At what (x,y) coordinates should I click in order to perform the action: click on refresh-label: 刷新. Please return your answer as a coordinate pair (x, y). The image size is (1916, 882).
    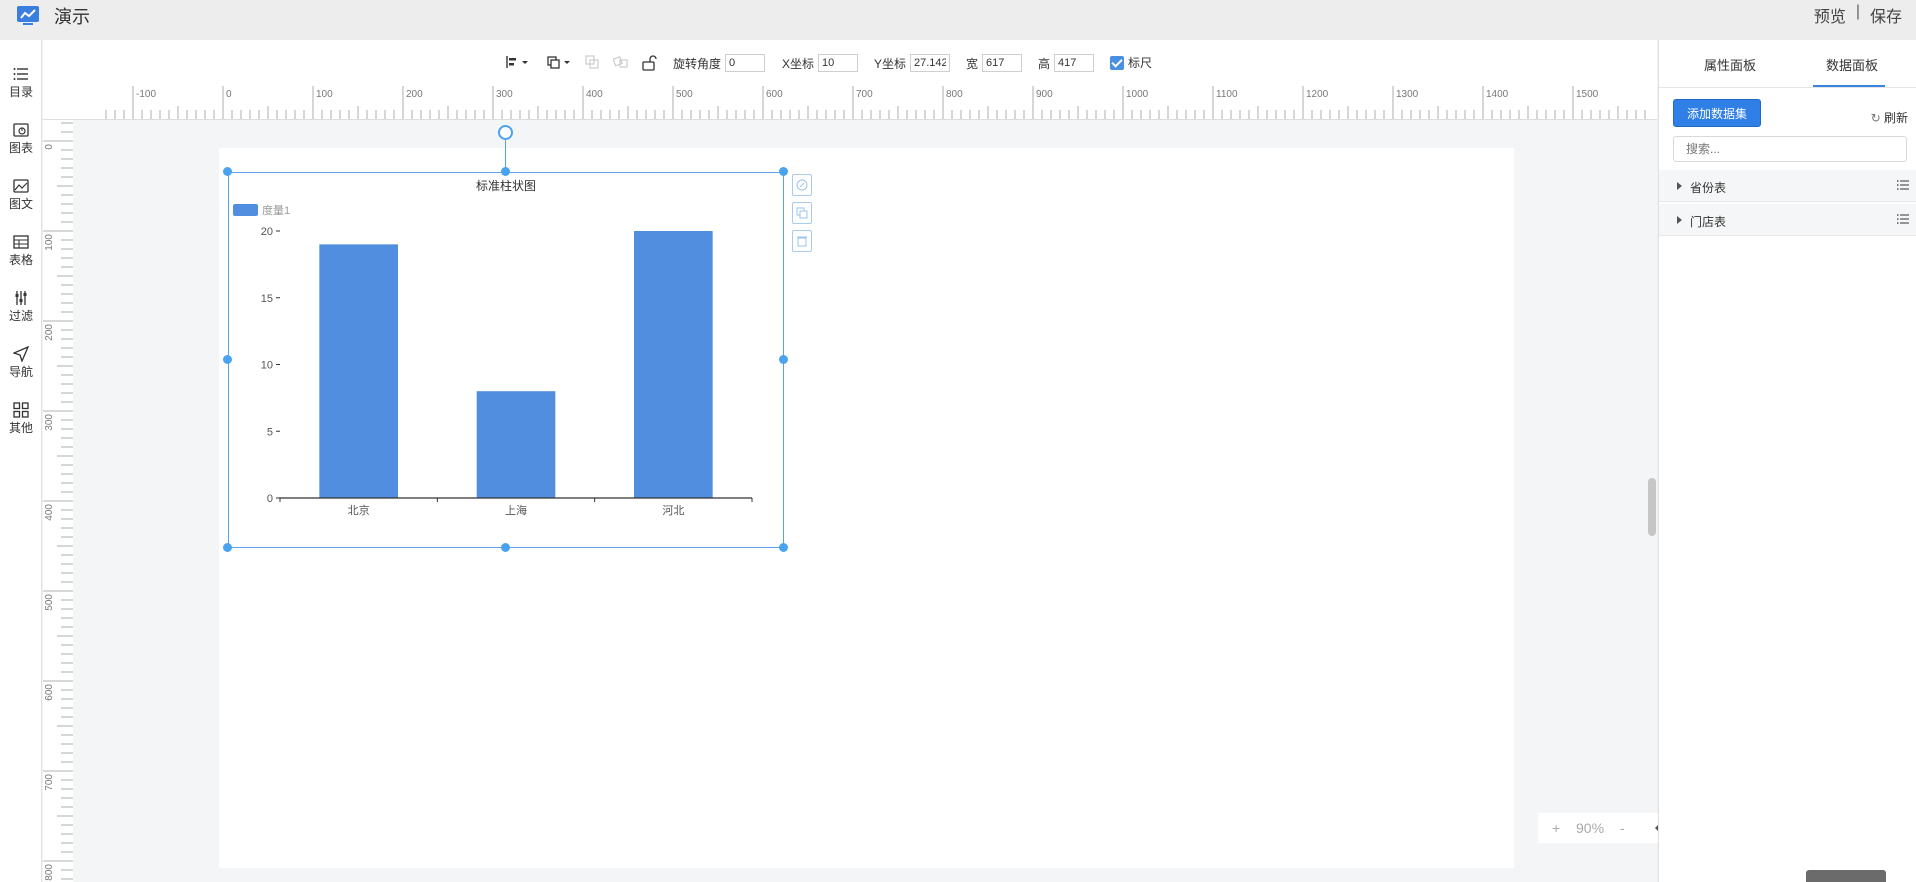
    Looking at the image, I should click on (1895, 118).